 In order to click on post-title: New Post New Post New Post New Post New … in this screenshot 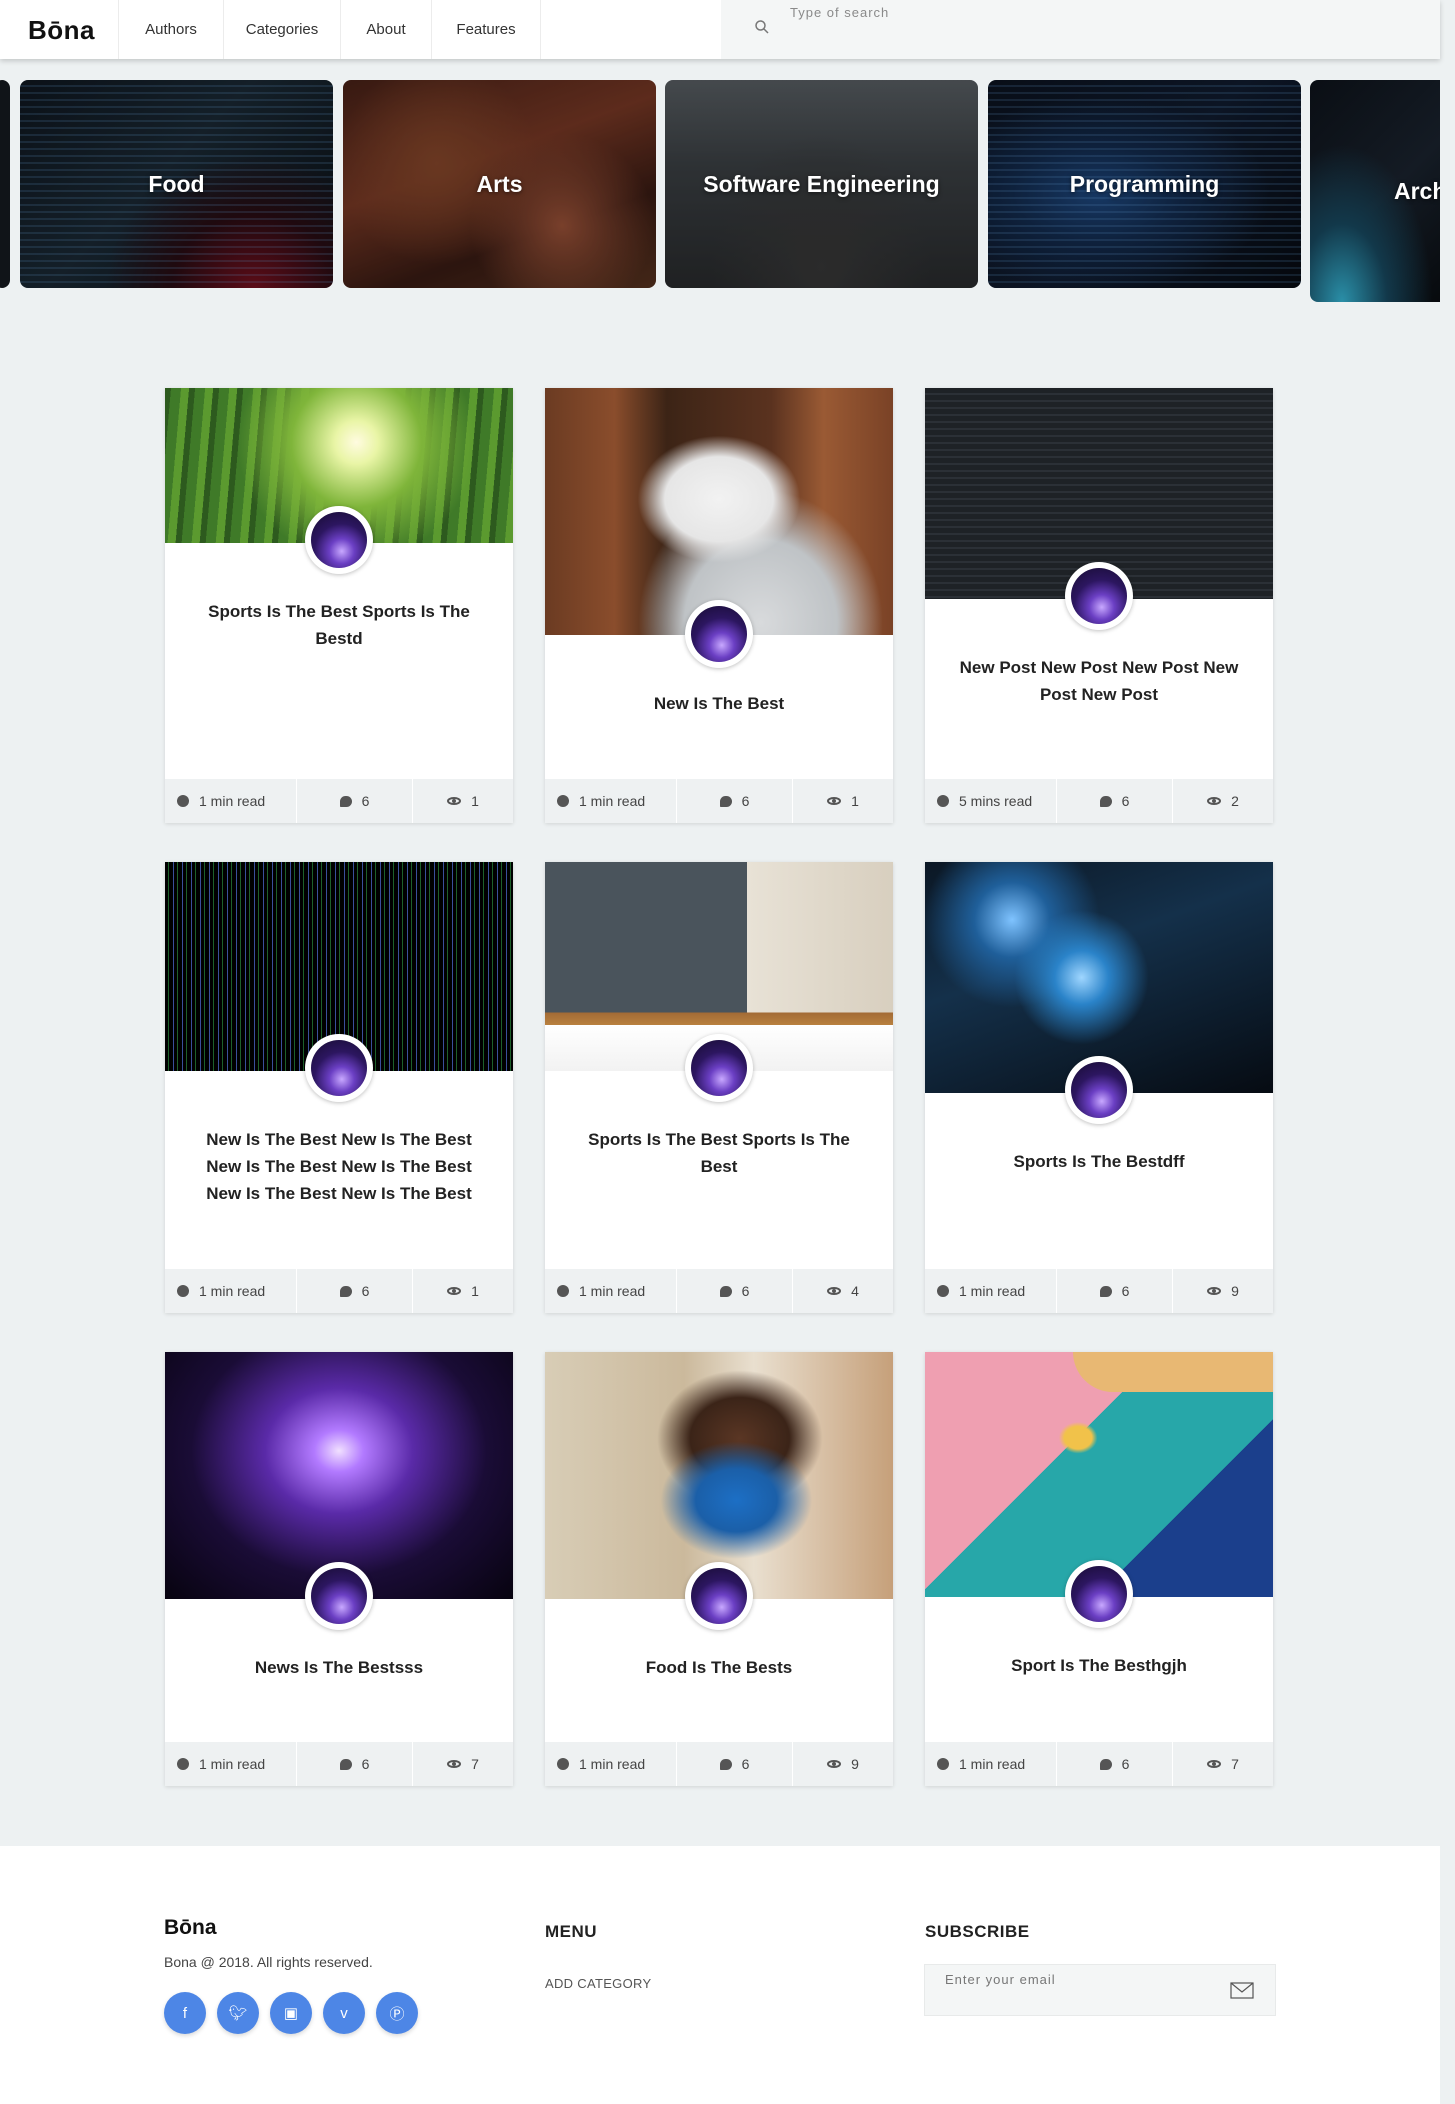, I will do `click(1099, 681)`.